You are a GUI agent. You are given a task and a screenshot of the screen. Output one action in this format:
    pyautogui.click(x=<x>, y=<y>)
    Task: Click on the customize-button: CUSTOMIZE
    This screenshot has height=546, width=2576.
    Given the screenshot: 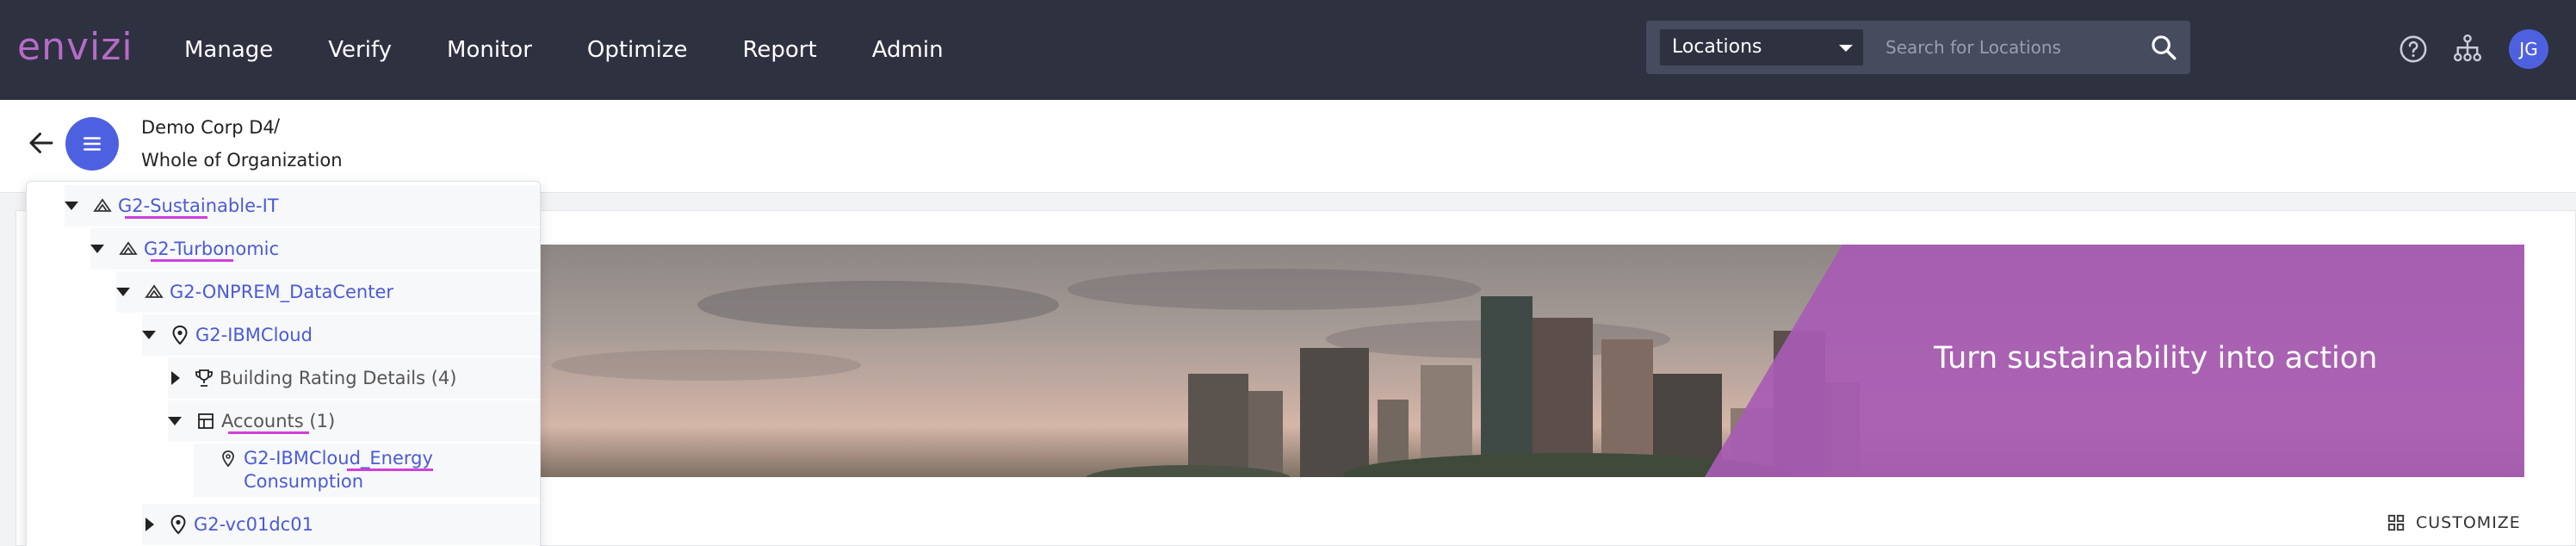 What is the action you would take?
    pyautogui.click(x=2454, y=523)
    